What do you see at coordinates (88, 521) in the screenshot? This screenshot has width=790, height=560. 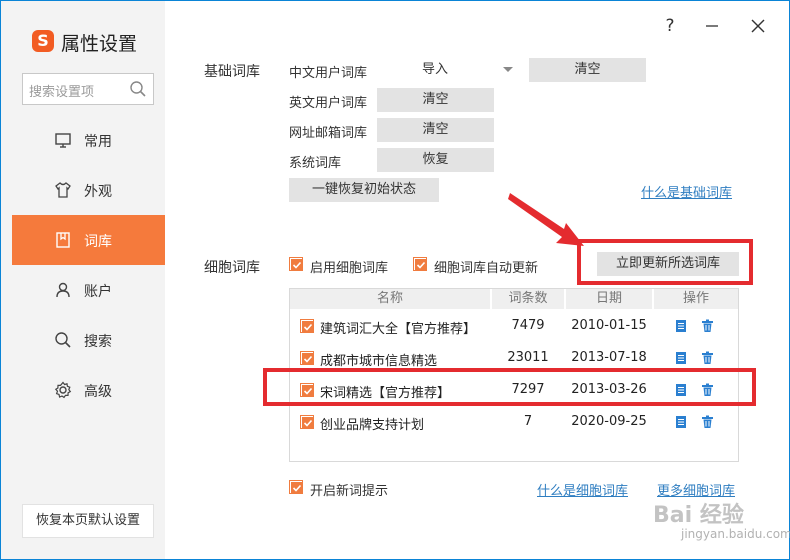 I see `reset-page-defaults-button: 恢复本页默认设置` at bounding box center [88, 521].